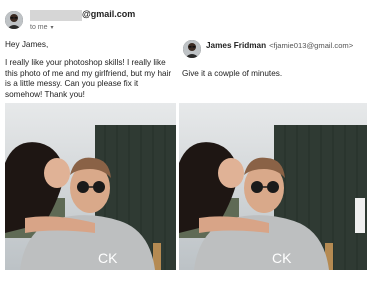  What do you see at coordinates (311, 45) in the screenshot?
I see `sender-email: <fjamie013@gmail.com>` at bounding box center [311, 45].